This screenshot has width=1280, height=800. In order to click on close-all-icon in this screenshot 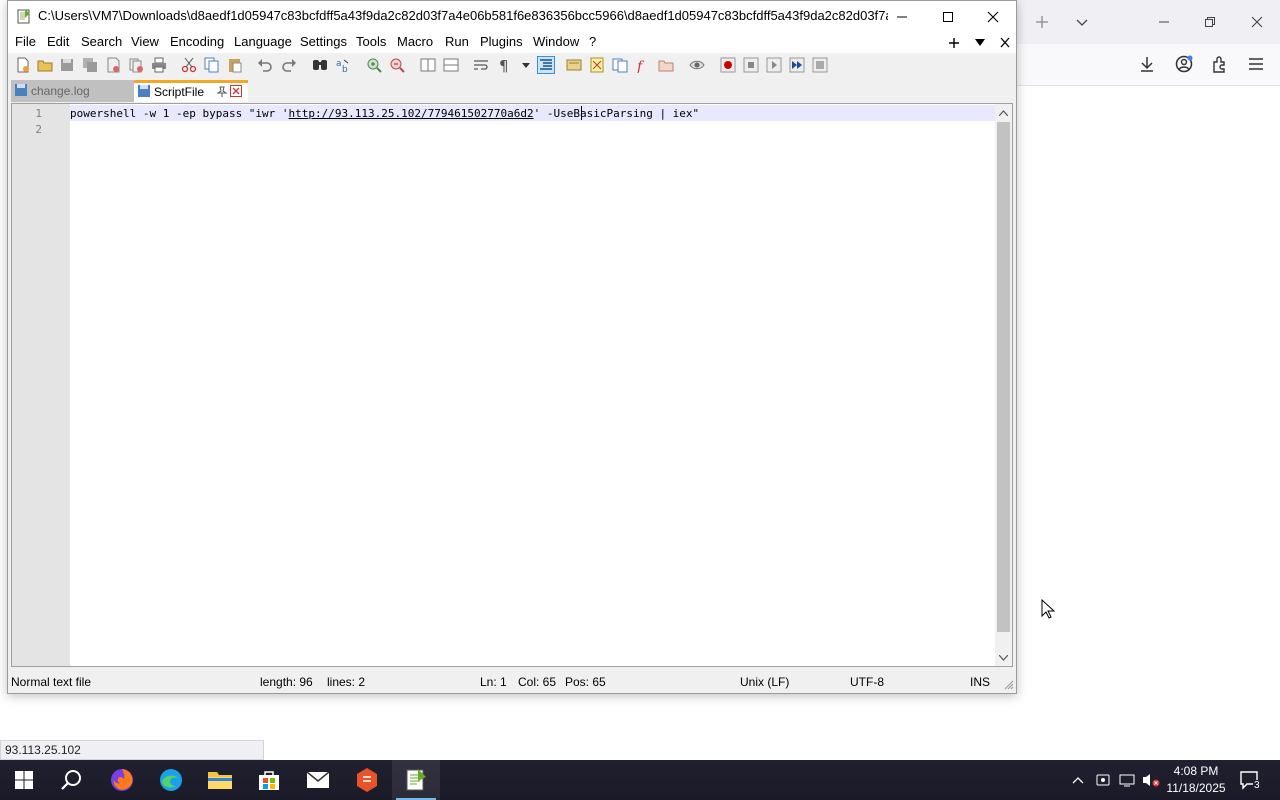, I will do `click(136, 65)`.